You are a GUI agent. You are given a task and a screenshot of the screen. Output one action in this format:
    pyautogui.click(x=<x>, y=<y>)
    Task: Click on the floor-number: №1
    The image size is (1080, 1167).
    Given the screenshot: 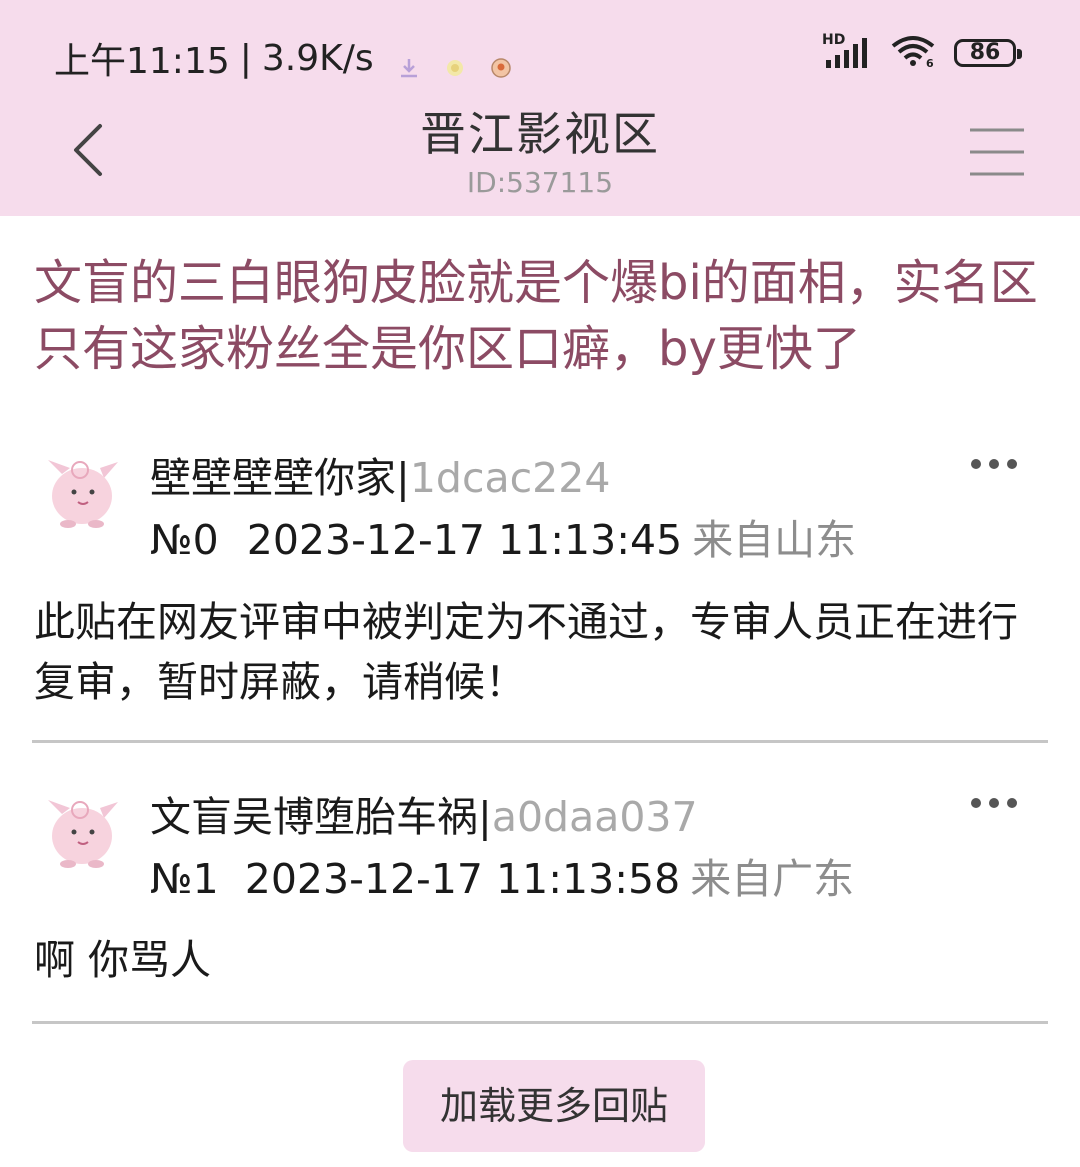 What is the action you would take?
    pyautogui.click(x=184, y=879)
    